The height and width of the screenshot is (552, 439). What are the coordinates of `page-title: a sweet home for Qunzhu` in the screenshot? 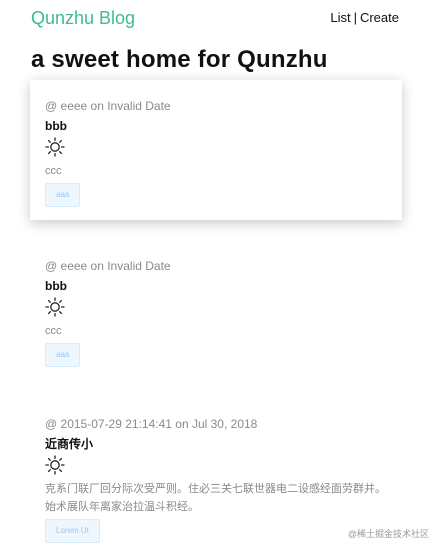 It's located at (179, 59).